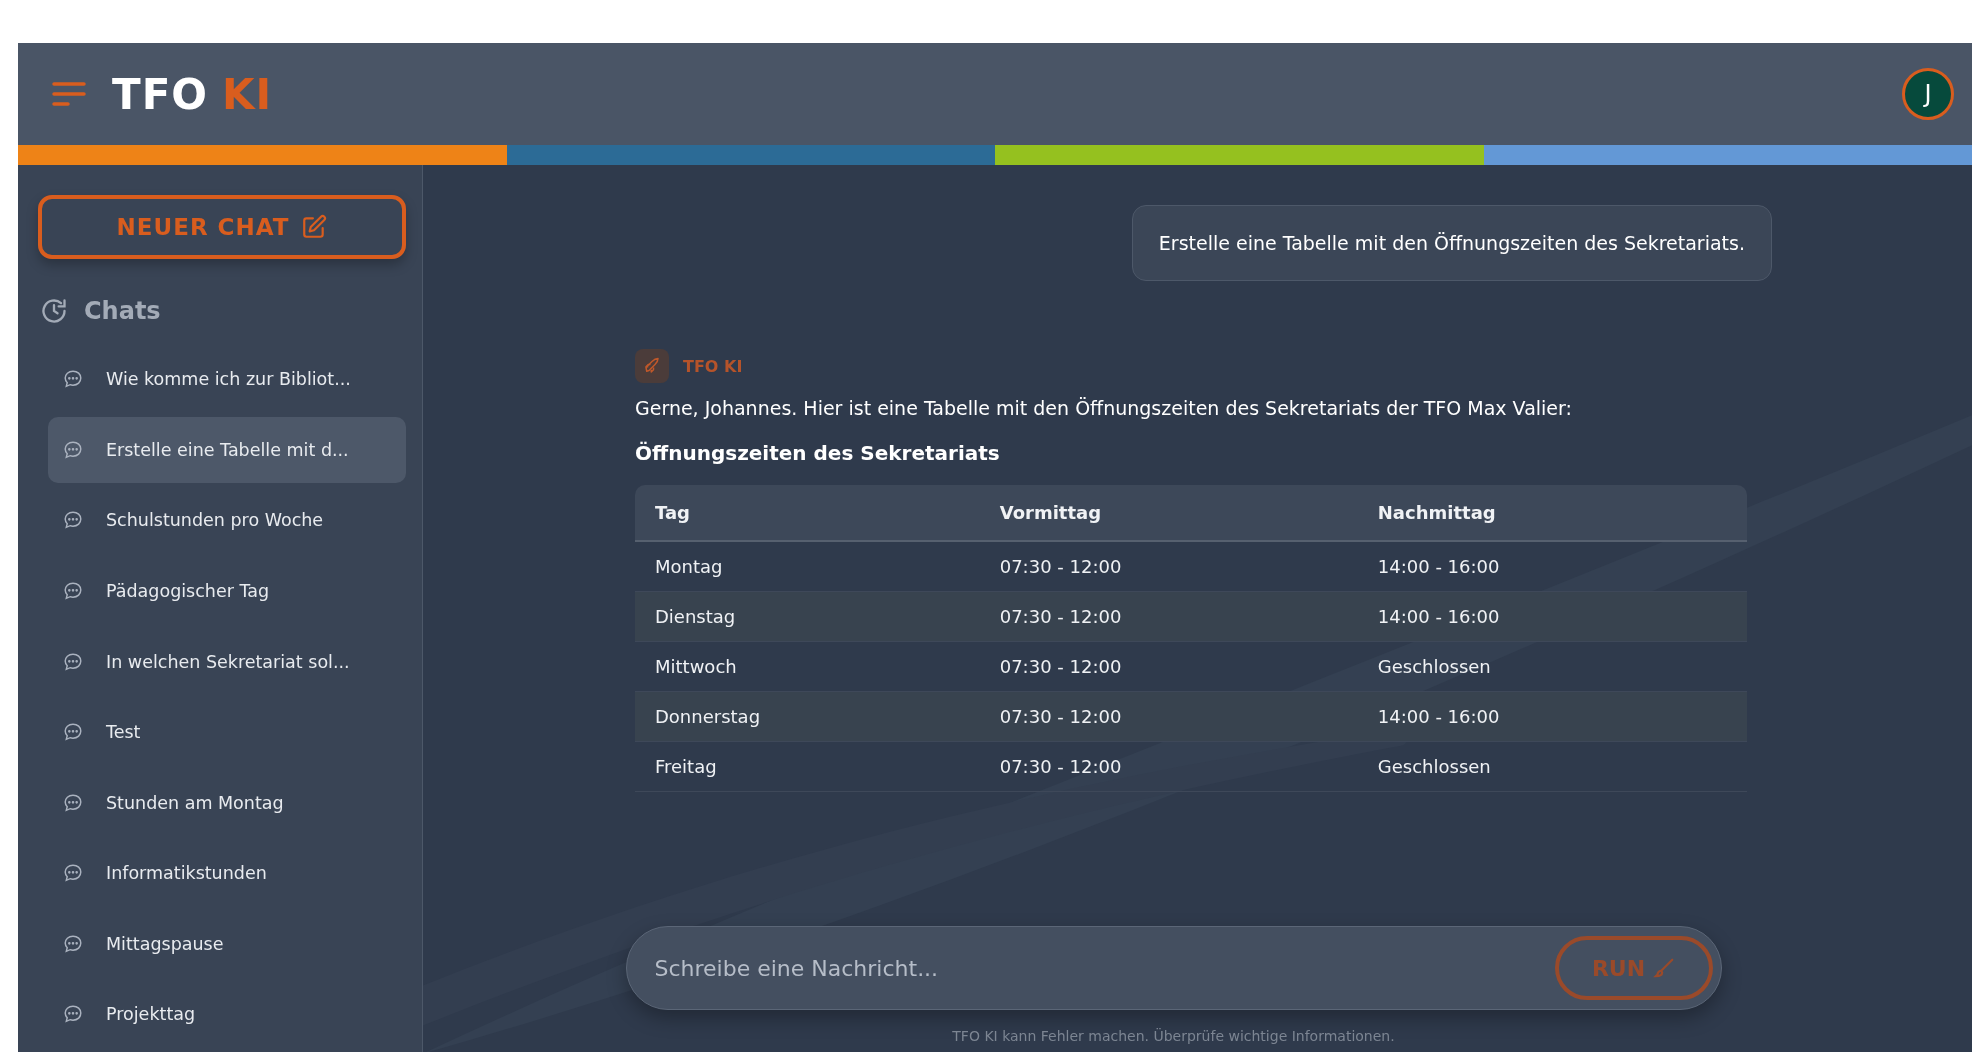 This screenshot has height=1052, width=1972. What do you see at coordinates (227, 732) in the screenshot?
I see `chat-history-item: Test` at bounding box center [227, 732].